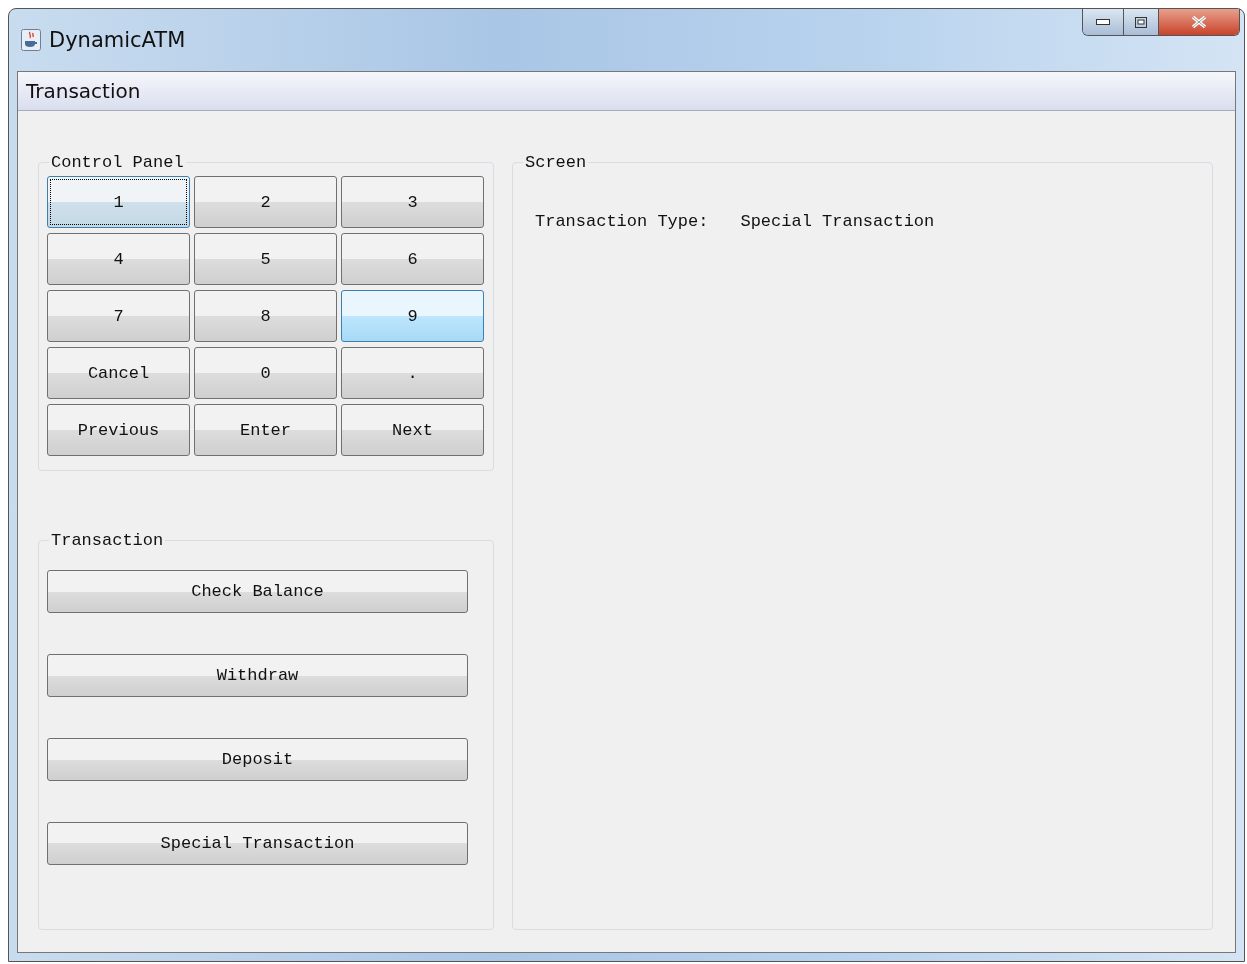 This screenshot has height=964, width=1247. What do you see at coordinates (265, 373) in the screenshot?
I see `keypad-button: 0` at bounding box center [265, 373].